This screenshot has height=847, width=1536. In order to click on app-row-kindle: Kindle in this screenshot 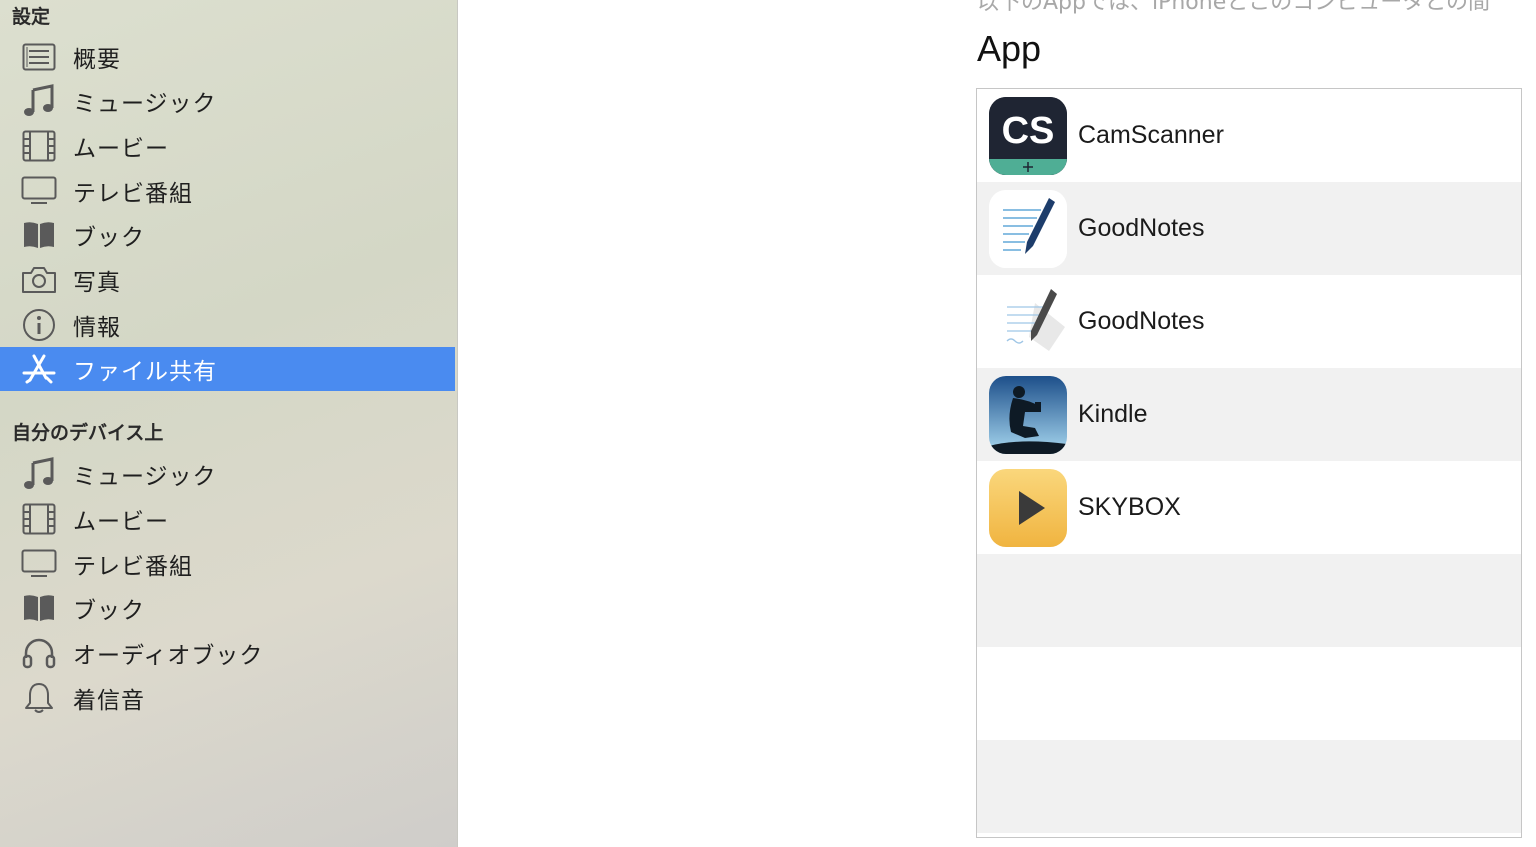, I will do `click(1249, 414)`.